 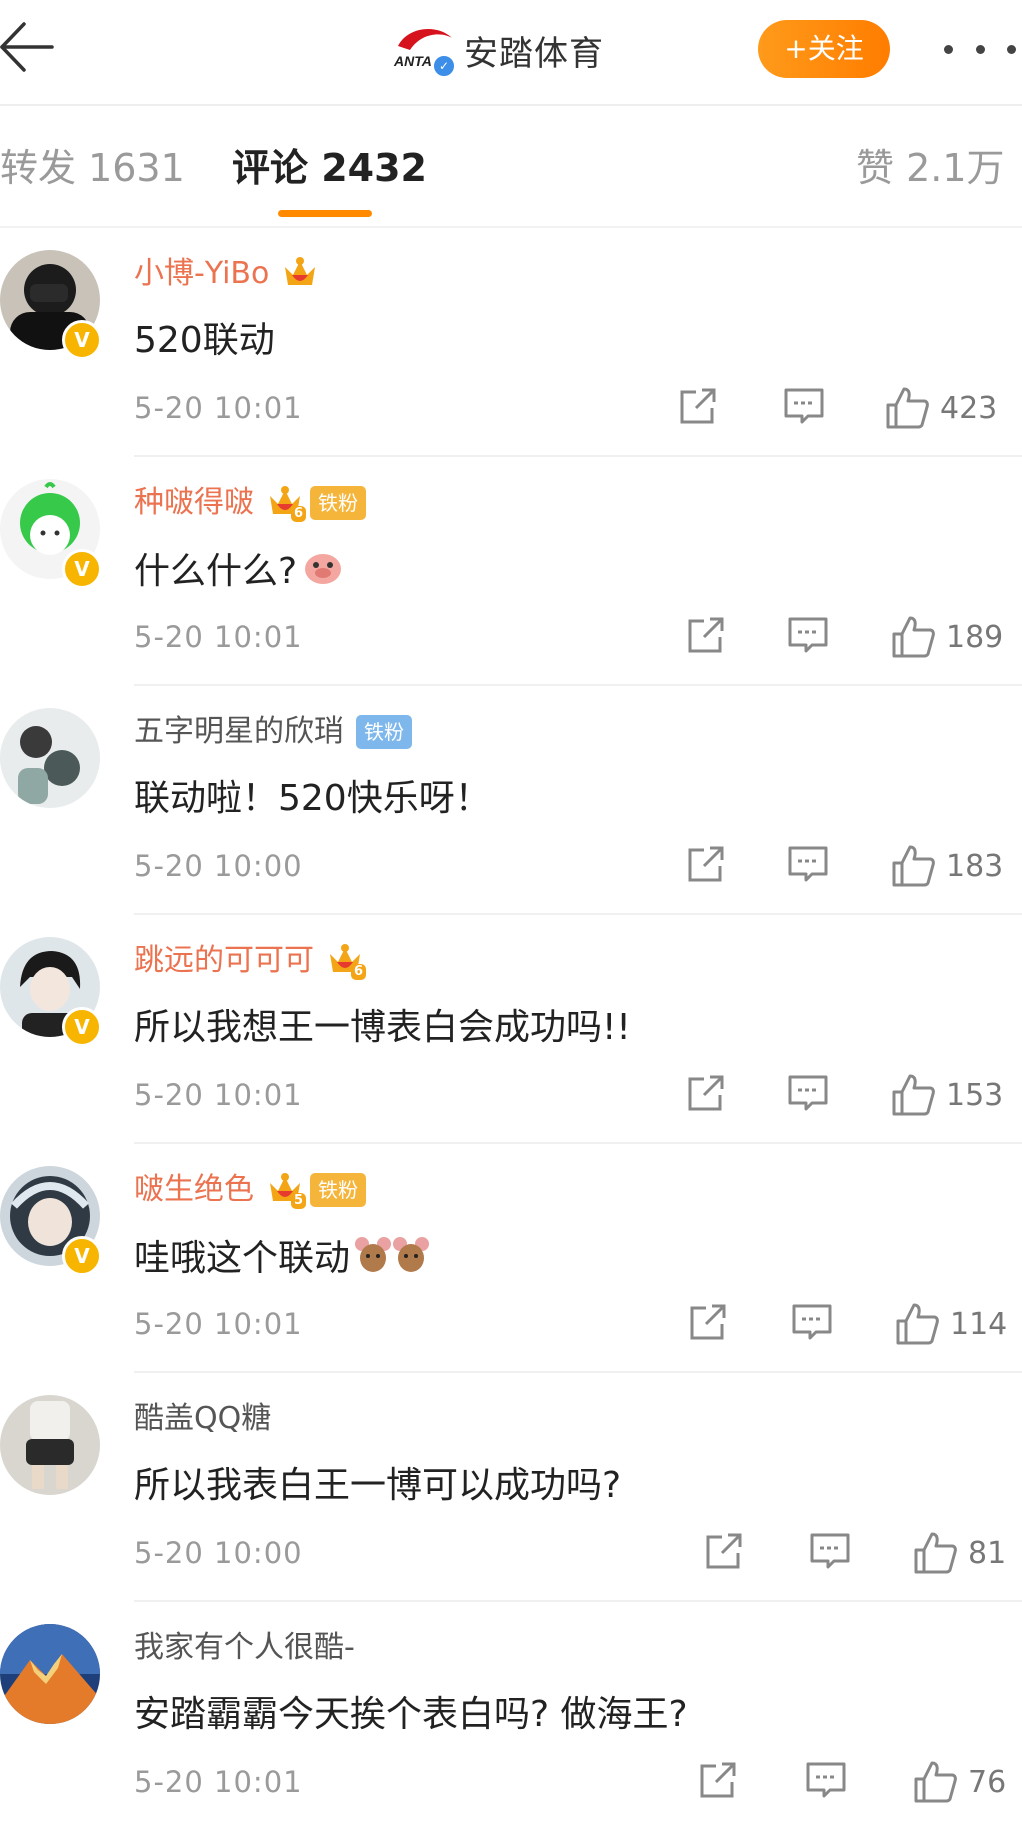 I want to click on ellipsis-icon, so click(x=948, y=49).